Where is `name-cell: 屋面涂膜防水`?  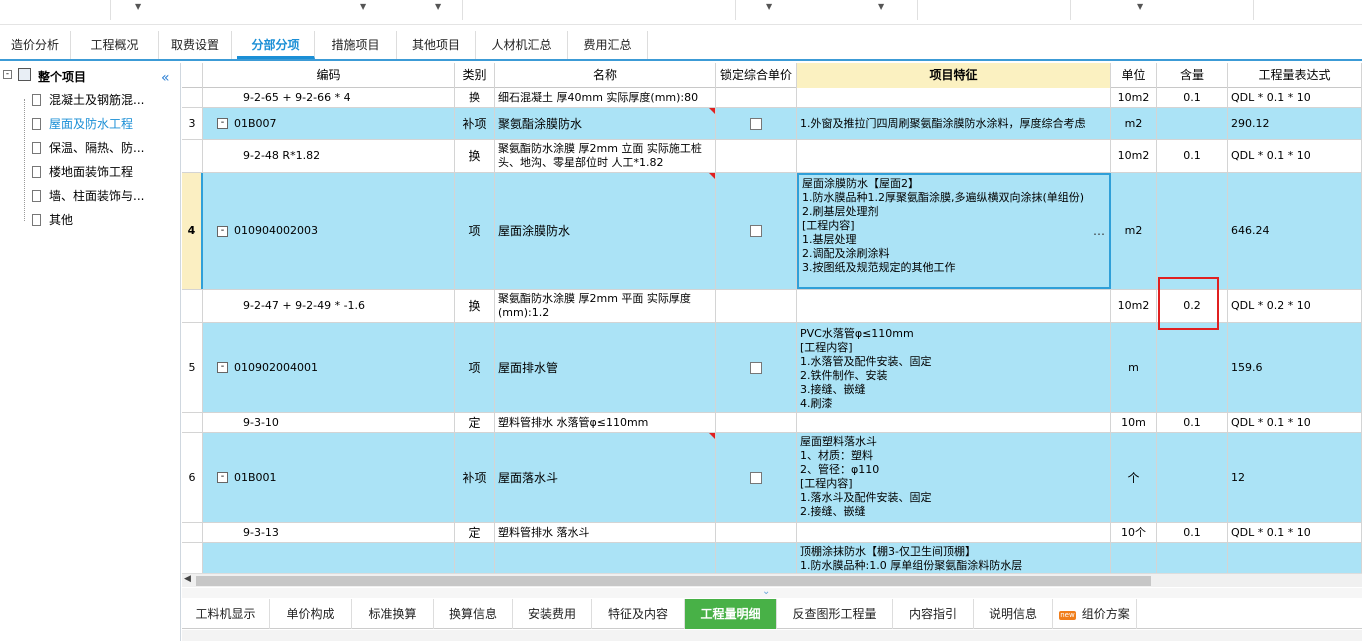
name-cell: 屋面涂膜防水 is located at coordinates (605, 231).